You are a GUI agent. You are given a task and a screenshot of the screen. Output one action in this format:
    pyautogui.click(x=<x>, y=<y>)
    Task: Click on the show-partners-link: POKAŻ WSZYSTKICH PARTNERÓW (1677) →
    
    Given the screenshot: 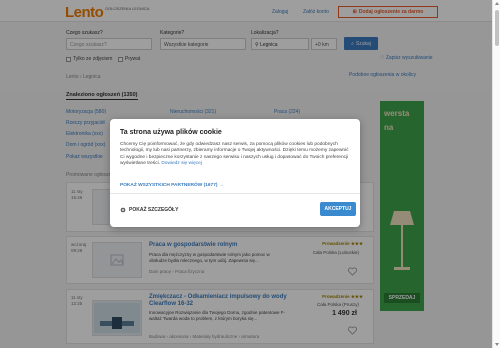 What is the action you would take?
    pyautogui.click(x=172, y=185)
    